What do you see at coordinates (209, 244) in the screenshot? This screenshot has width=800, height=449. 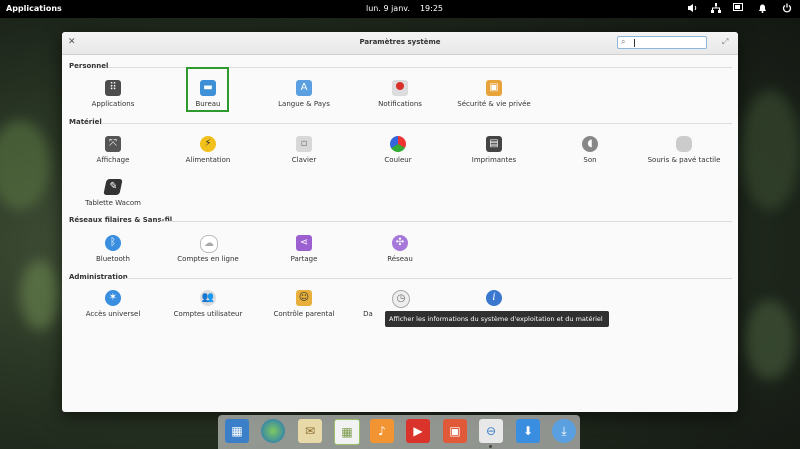 I see `cloud-icon: ☁` at bounding box center [209, 244].